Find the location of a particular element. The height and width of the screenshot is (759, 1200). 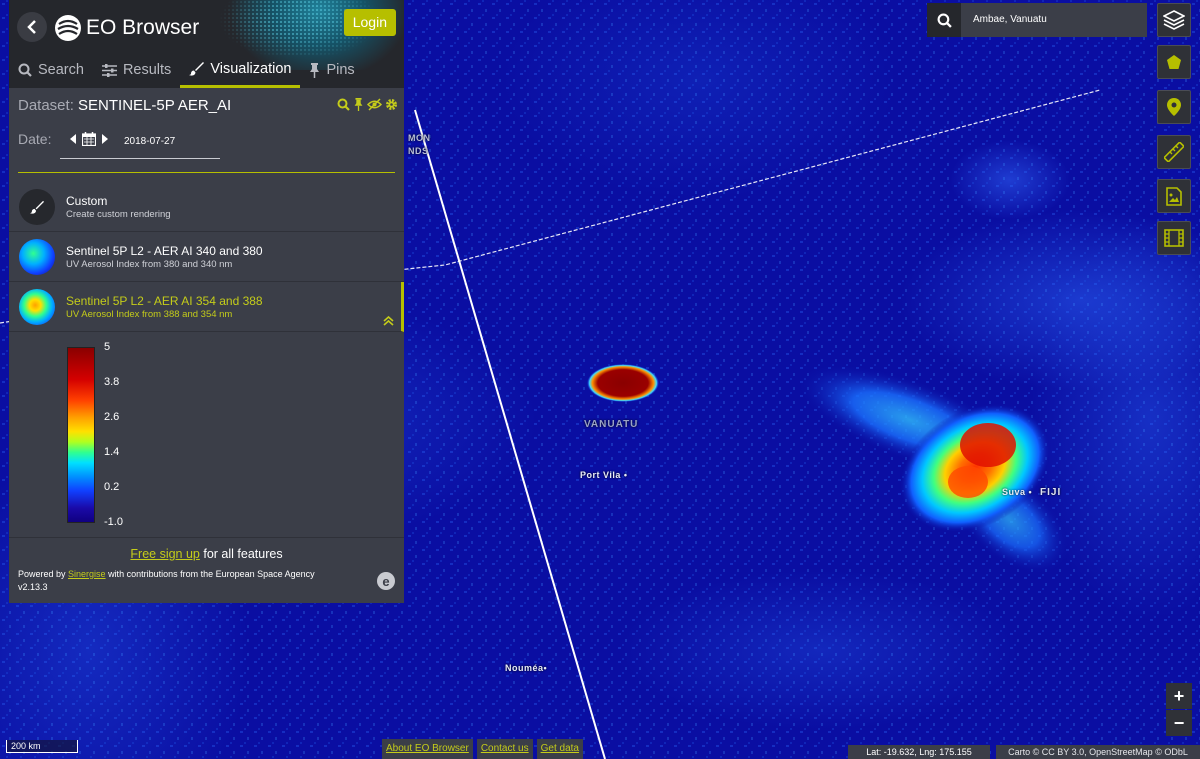

legend-tick: 1.4 is located at coordinates (112, 452).